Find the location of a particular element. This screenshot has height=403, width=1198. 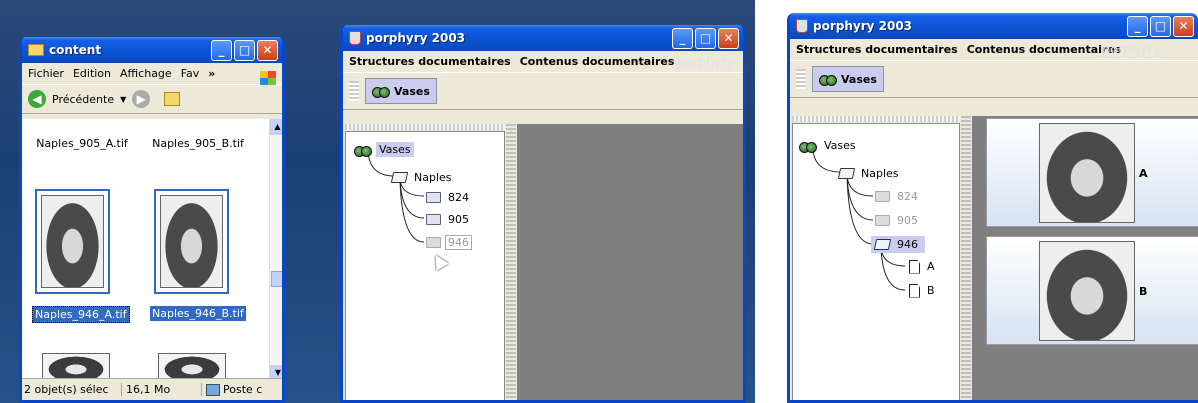

file-label: Naples_905_A.tif is located at coordinates (82, 143).